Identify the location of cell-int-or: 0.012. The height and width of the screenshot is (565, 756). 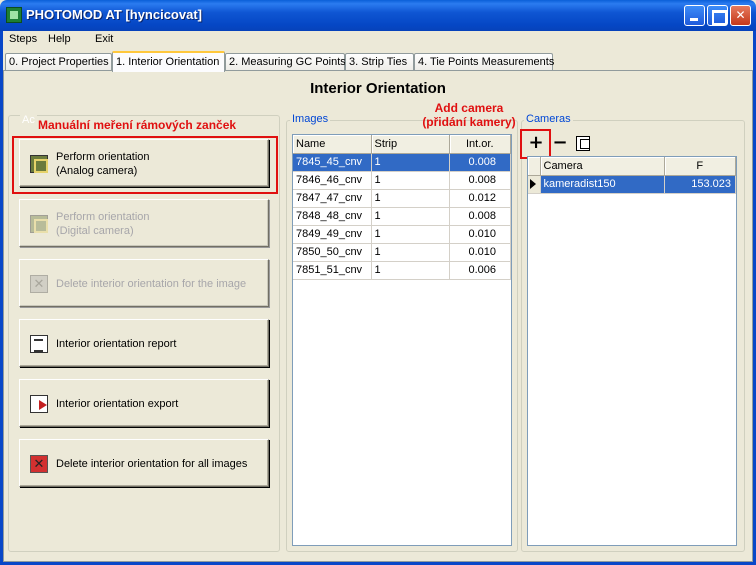
(480, 198).